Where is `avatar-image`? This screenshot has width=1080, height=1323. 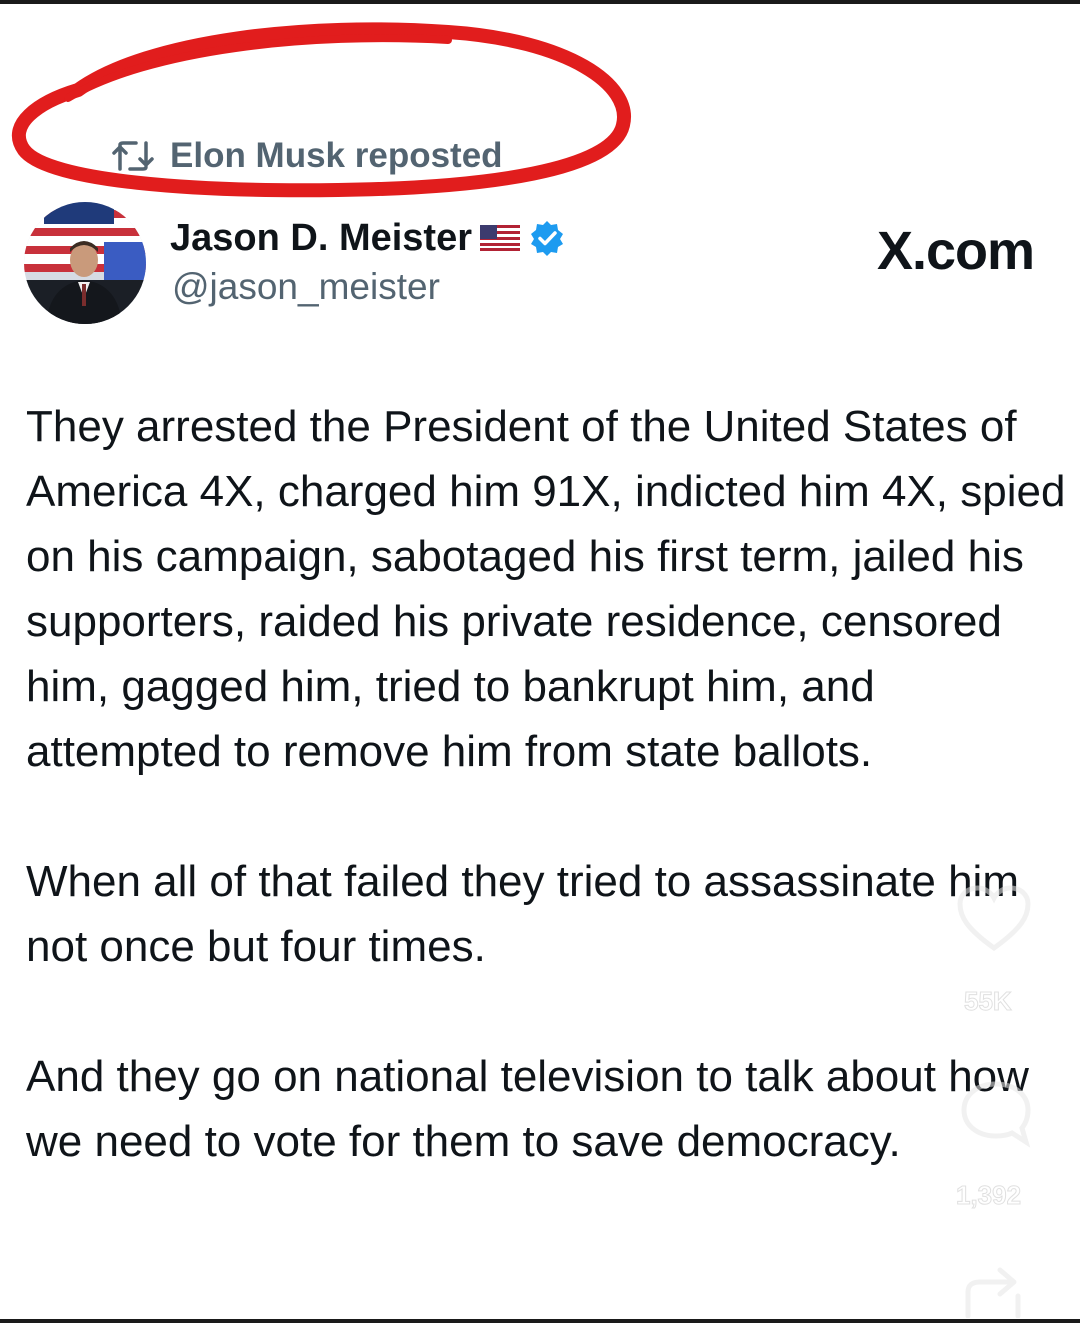
avatar-image is located at coordinates (85, 263).